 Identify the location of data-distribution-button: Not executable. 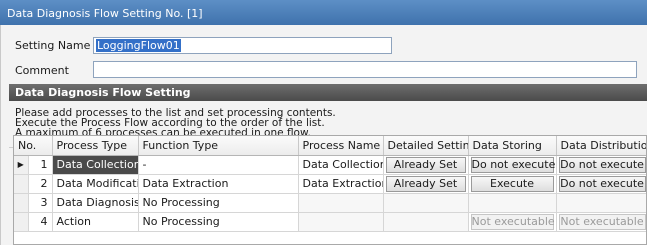
(602, 221).